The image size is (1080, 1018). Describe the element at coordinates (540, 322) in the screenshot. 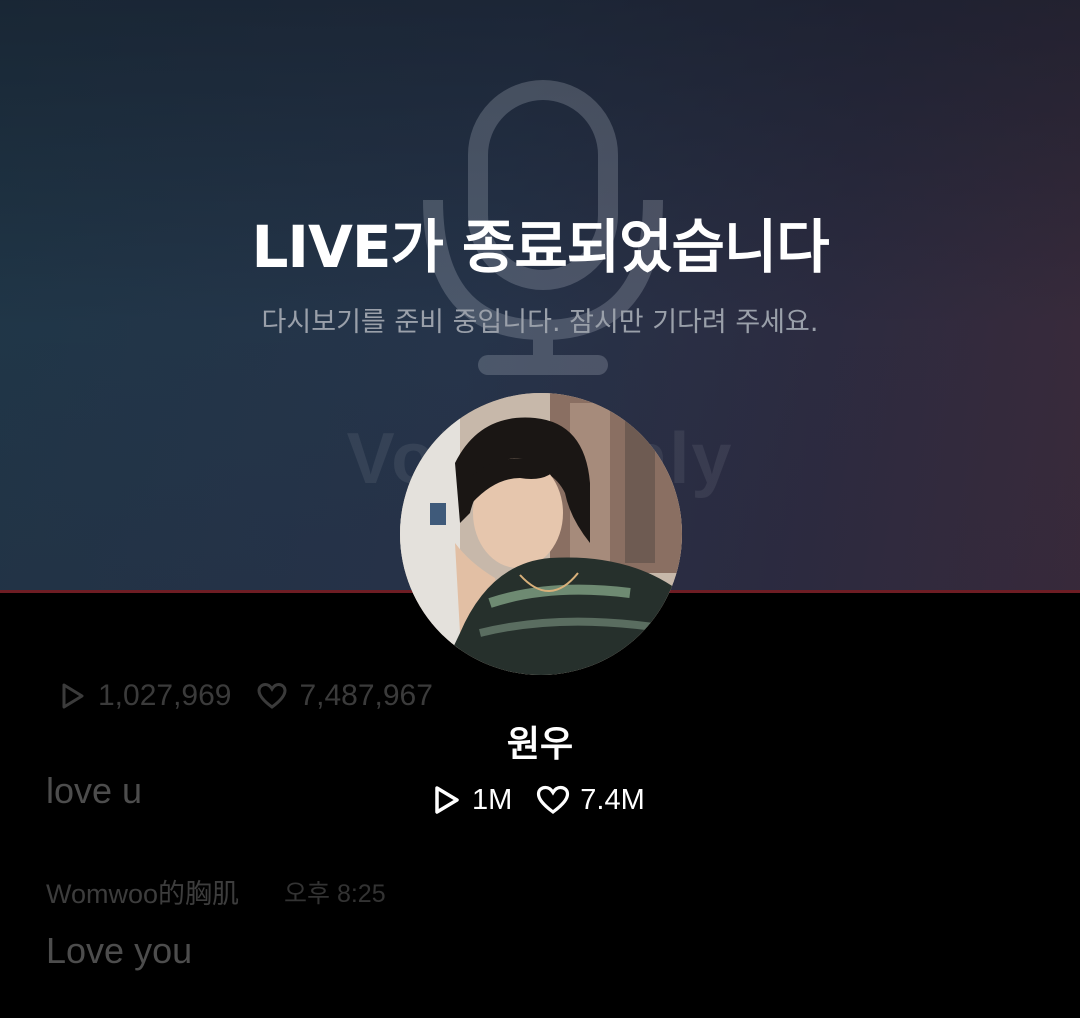

I see `replay-notice: 다시보기를 준비 중입니다. 잠시만 기다려 주세요.` at that location.